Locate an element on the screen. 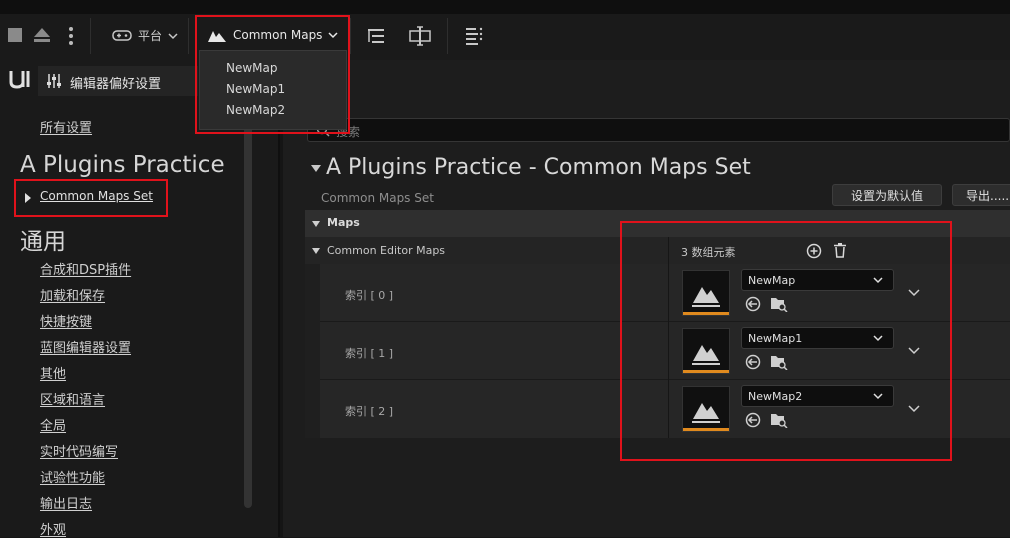  collapse-section-icon is located at coordinates (316, 169).